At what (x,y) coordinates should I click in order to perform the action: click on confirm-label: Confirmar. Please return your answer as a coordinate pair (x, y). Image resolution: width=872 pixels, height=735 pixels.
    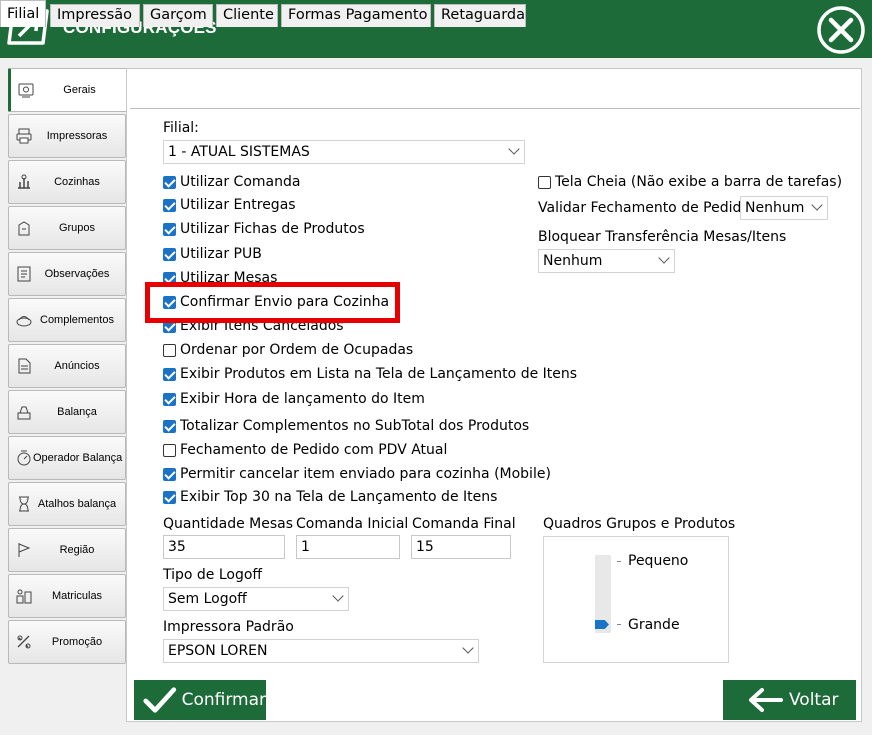
    Looking at the image, I should click on (223, 700).